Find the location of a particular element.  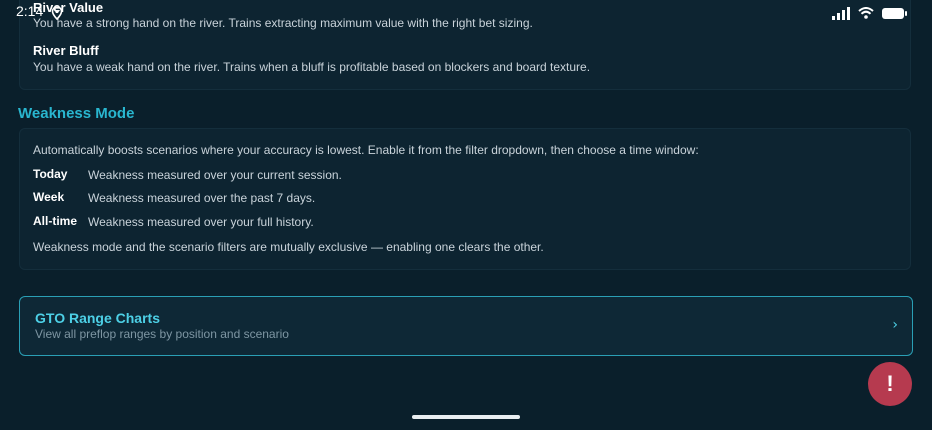

mode-title-river-value: River Value is located at coordinates (68, 7).